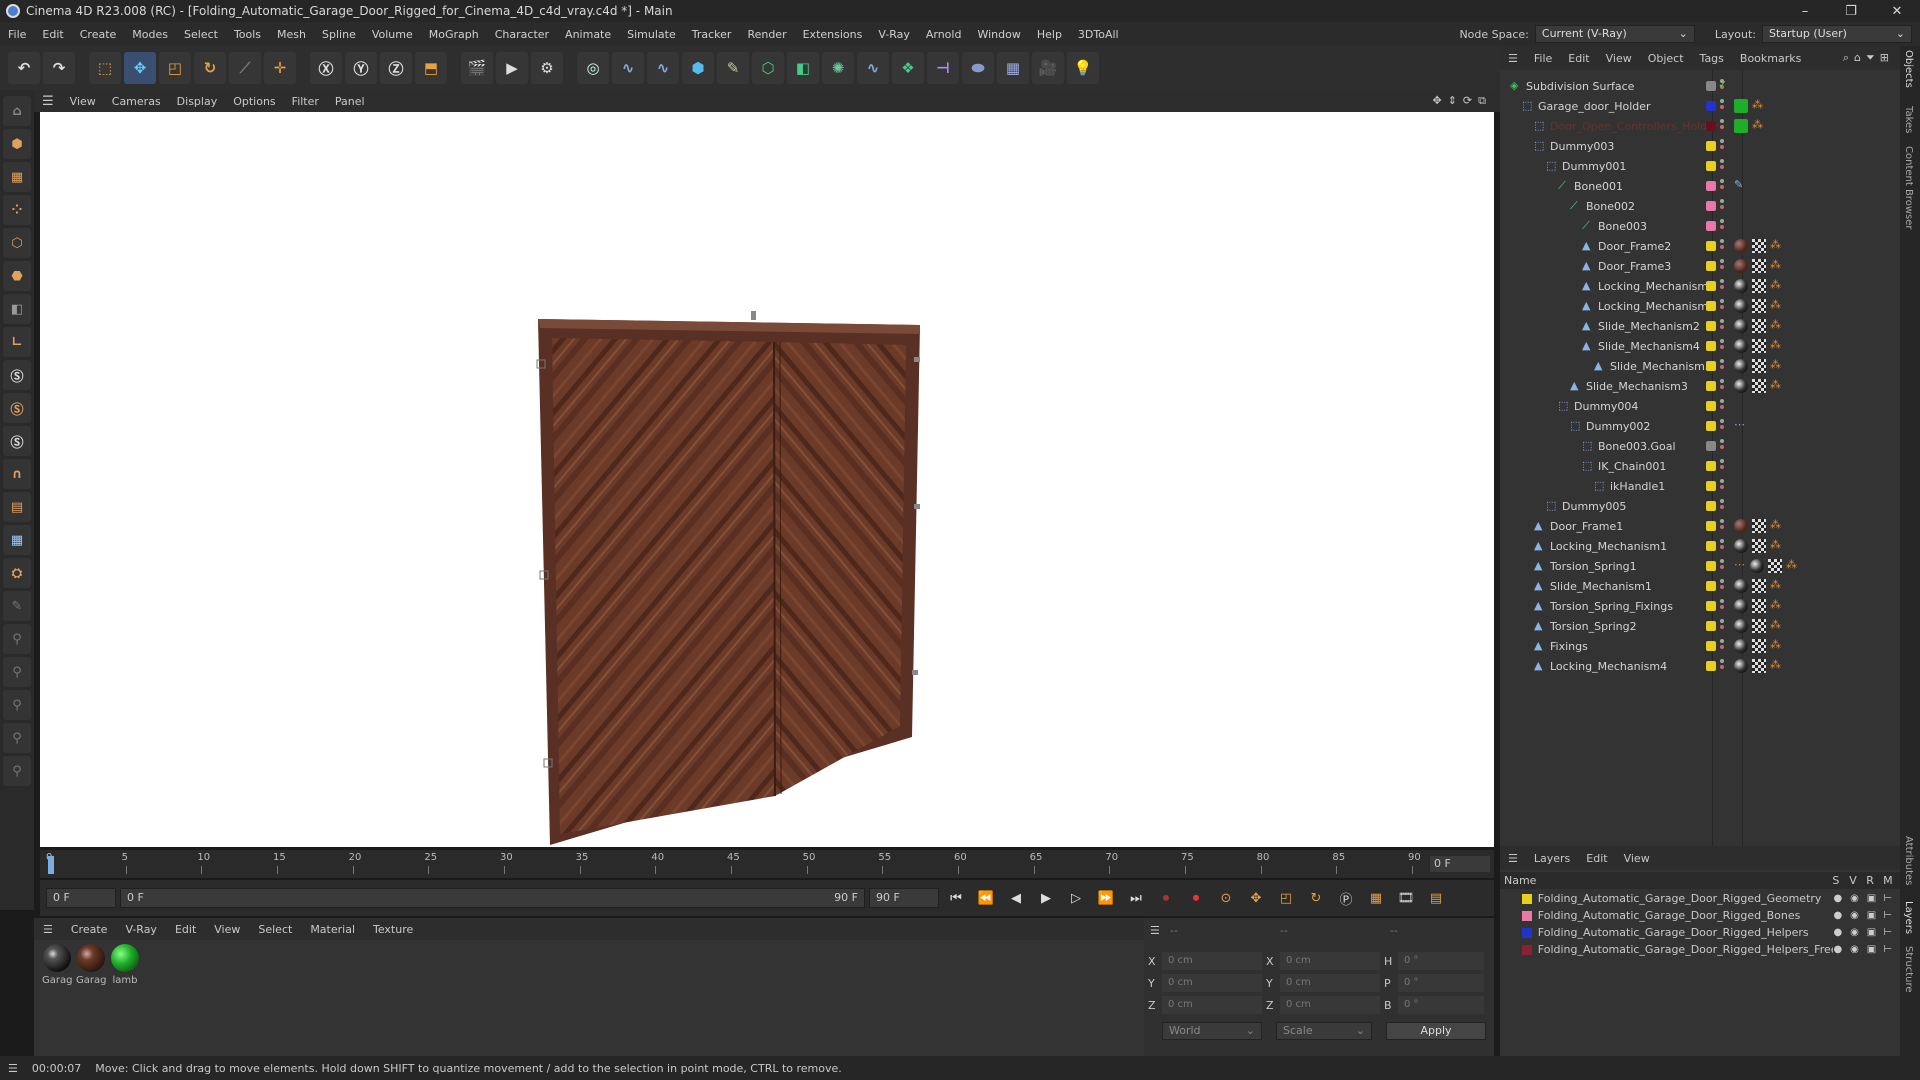 Image resolution: width=1920 pixels, height=1080 pixels. I want to click on object-row: ▲ Slide_Mechanism2 ⁂, so click(1700, 326).